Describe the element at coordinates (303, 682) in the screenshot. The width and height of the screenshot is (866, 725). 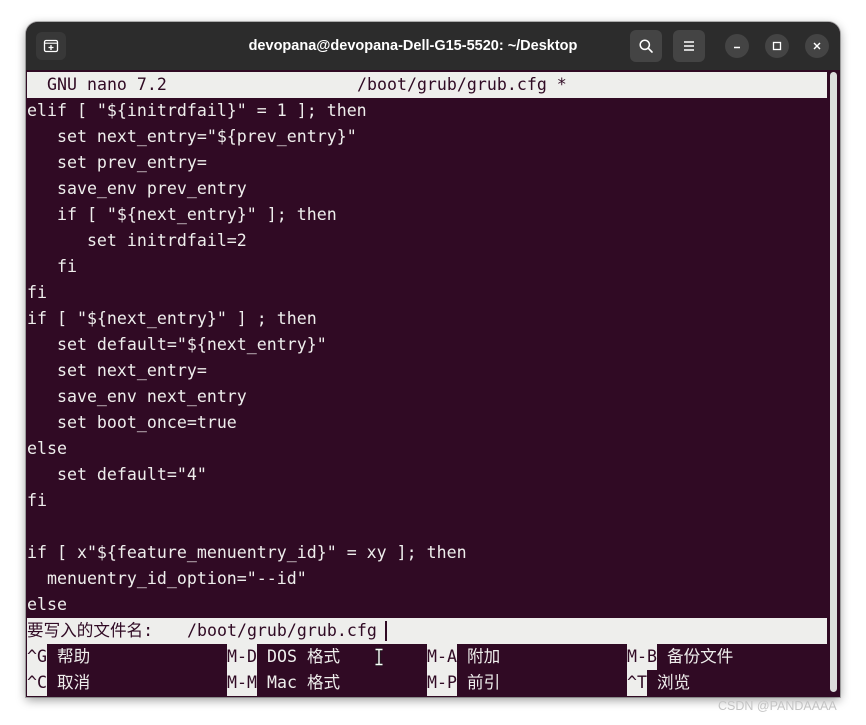
I see `shortcut-label: Mac 格式` at that location.